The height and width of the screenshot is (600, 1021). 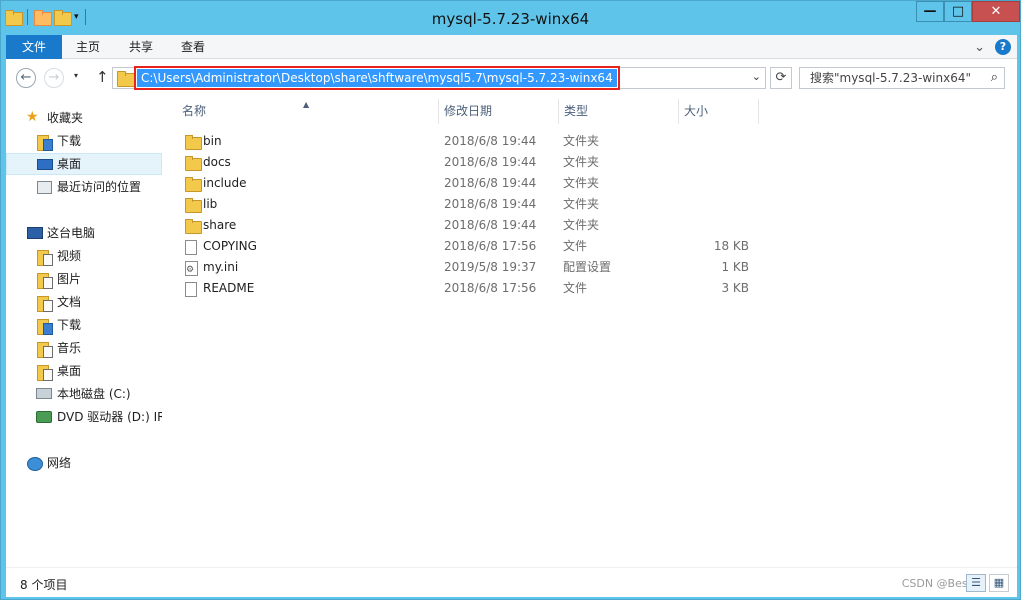 What do you see at coordinates (976, 583) in the screenshot?
I see `details-view-icon: ☰` at bounding box center [976, 583].